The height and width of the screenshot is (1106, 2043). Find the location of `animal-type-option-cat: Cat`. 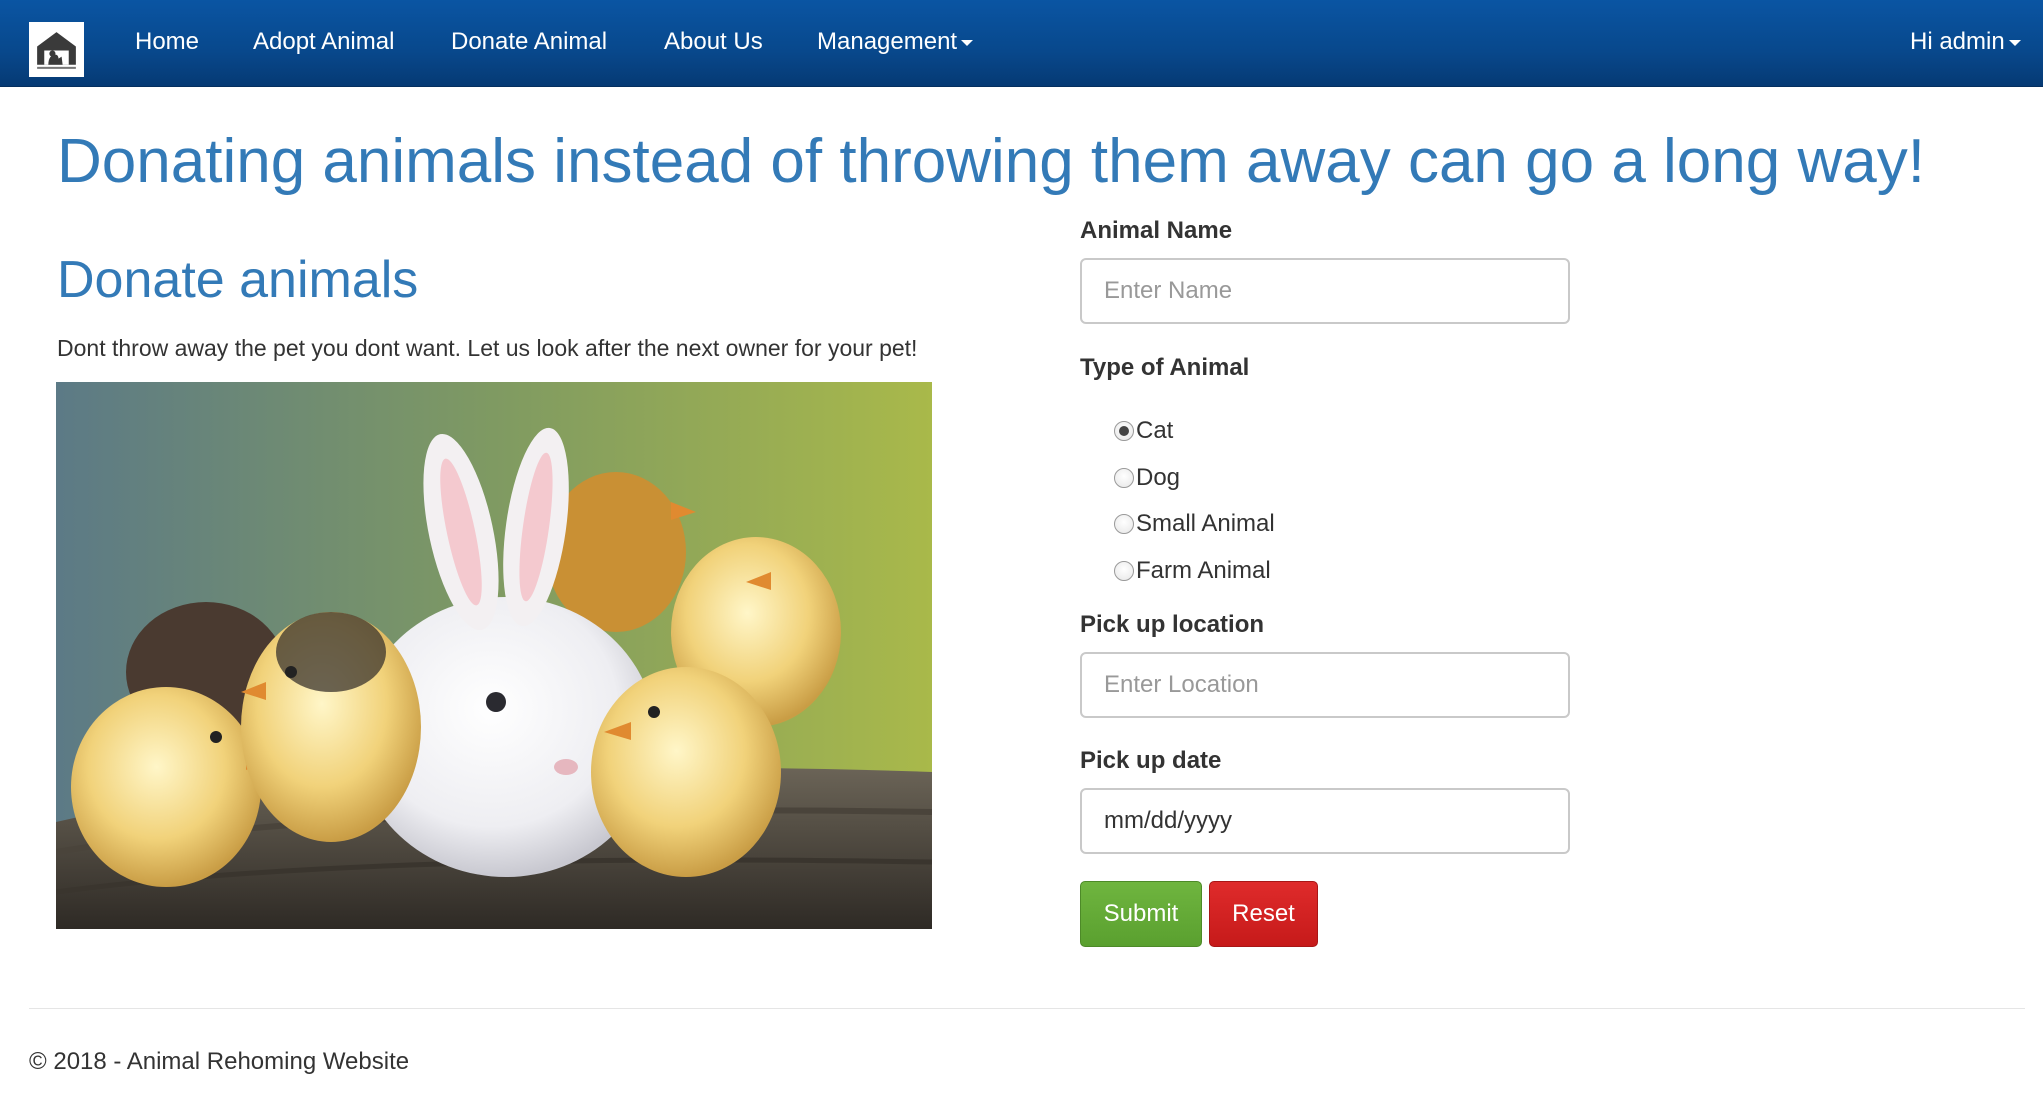

animal-type-option-cat: Cat is located at coordinates (1143, 431).